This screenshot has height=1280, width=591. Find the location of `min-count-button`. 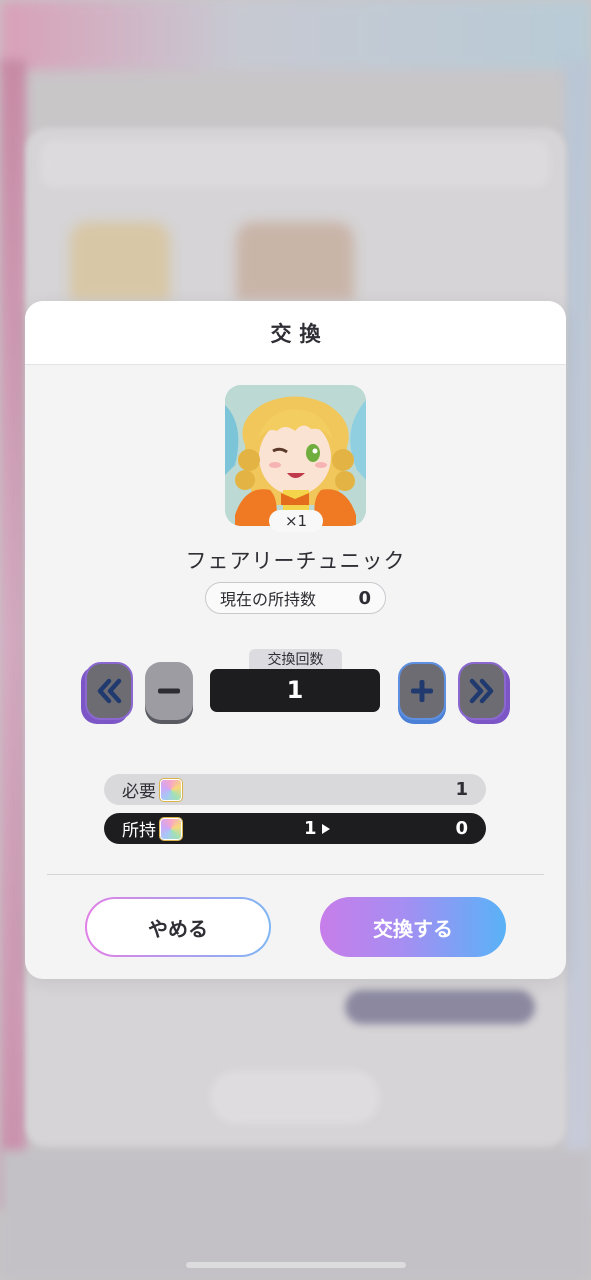

min-count-button is located at coordinates (109, 691).